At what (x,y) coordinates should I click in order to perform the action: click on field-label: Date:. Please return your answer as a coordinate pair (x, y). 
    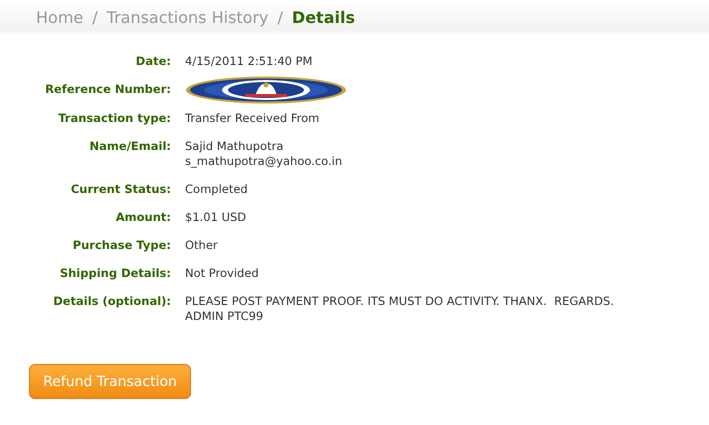
    Looking at the image, I should click on (152, 61).